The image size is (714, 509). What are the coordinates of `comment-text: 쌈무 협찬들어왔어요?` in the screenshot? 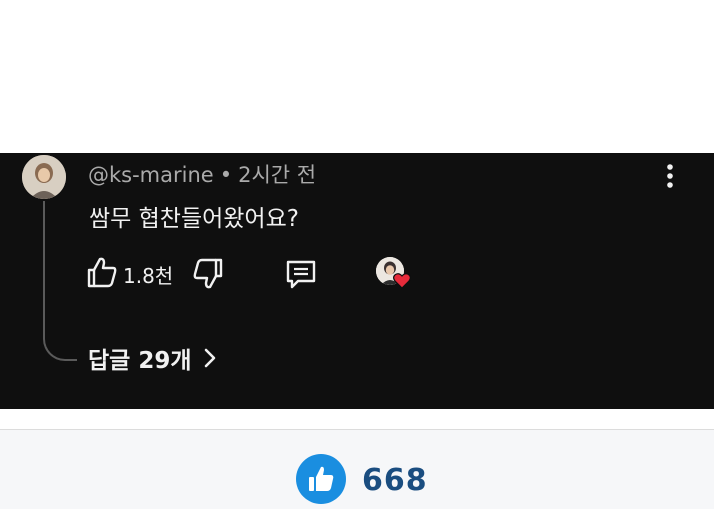 It's located at (194, 219).